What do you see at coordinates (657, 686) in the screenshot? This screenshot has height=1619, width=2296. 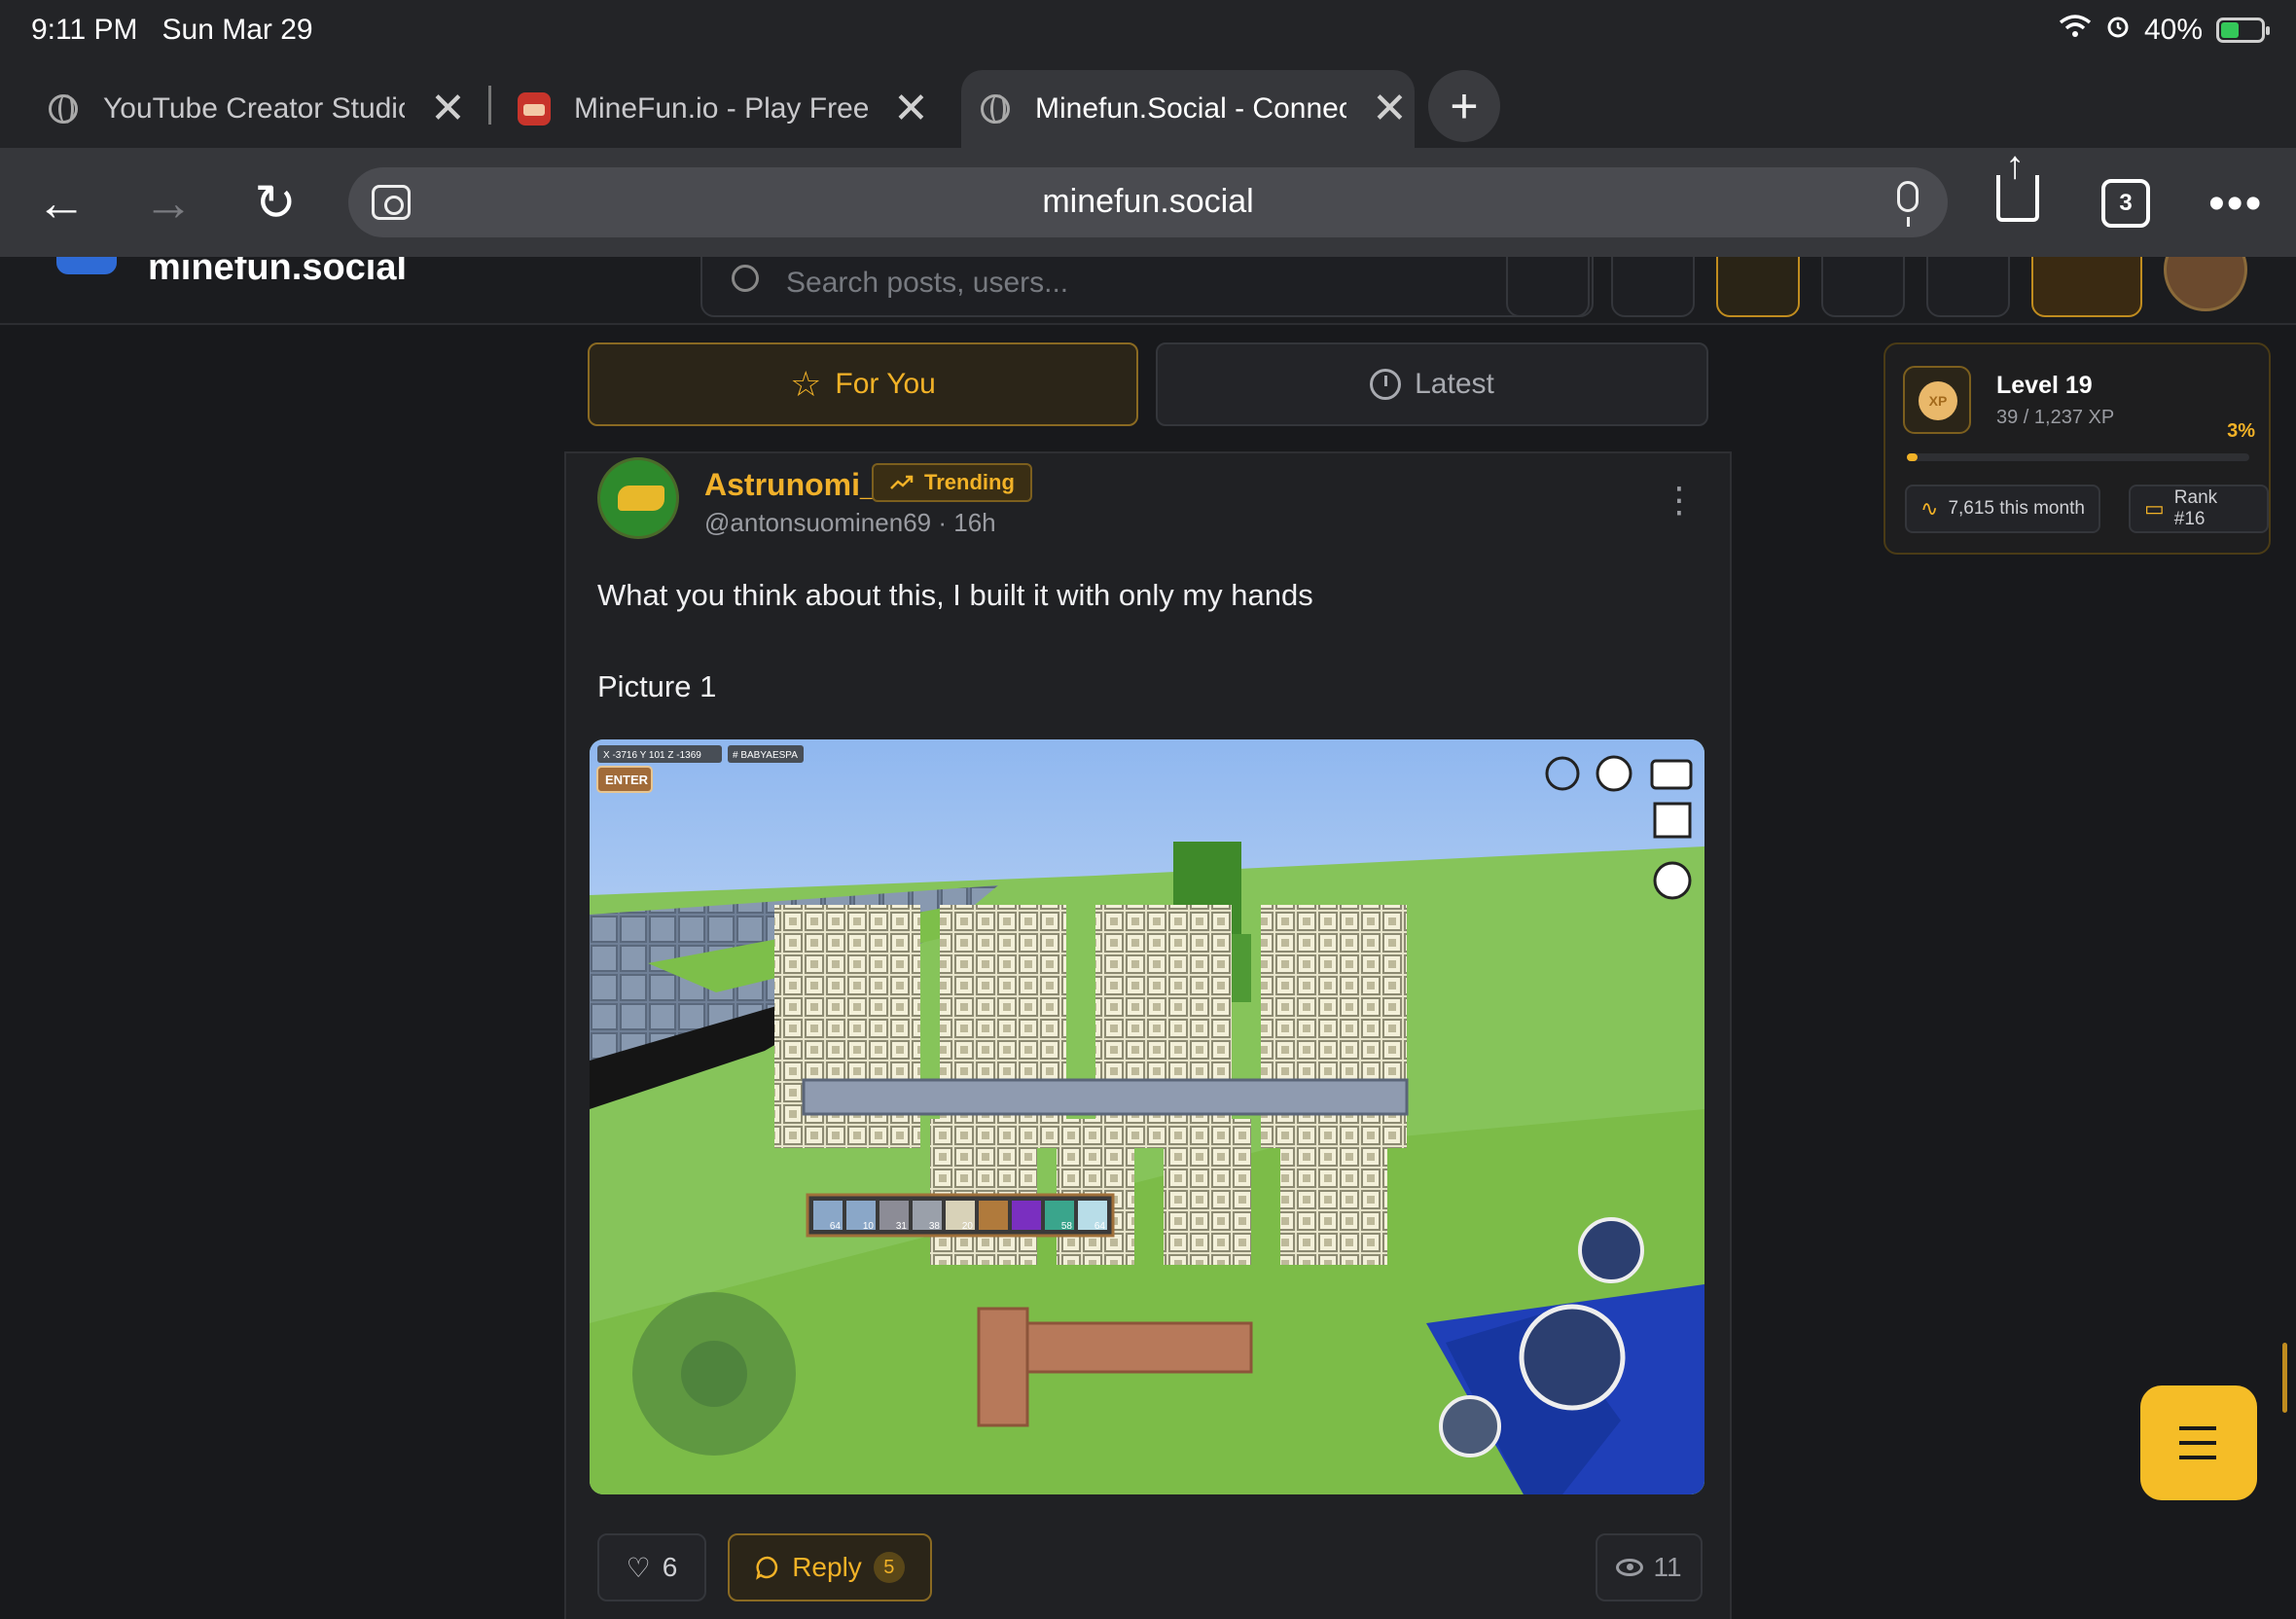 I see `post-body-caption: Picture 1` at bounding box center [657, 686].